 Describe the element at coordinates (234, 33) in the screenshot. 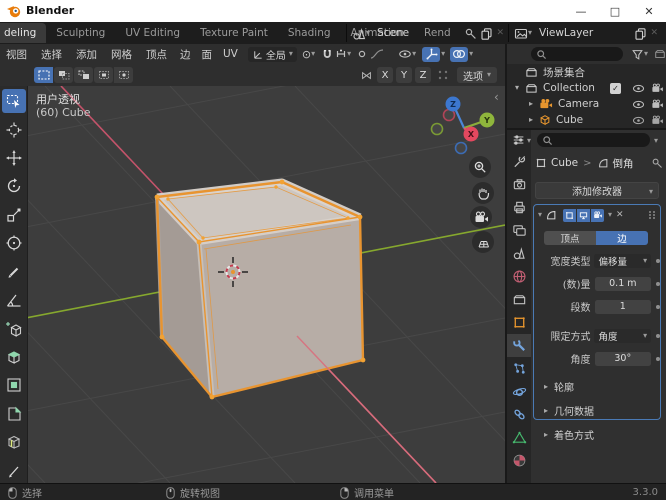

I see `workspace-tab-texture-paint: Texture Paint` at that location.